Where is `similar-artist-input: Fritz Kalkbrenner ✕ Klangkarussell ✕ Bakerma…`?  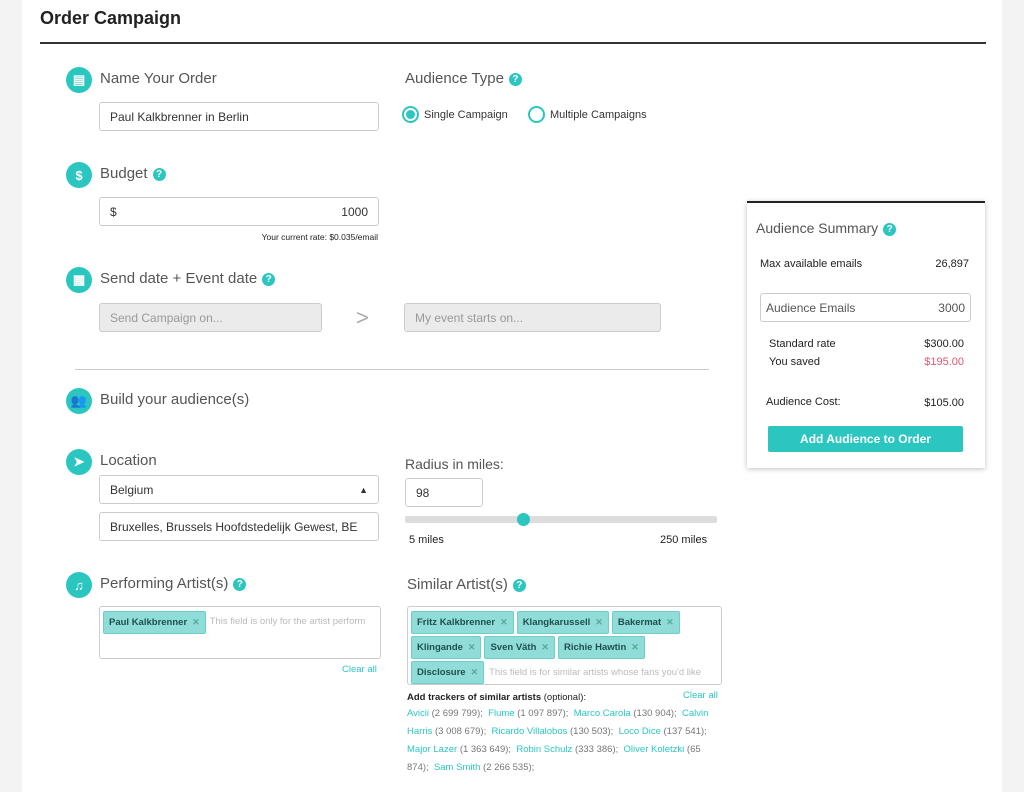 similar-artist-input: Fritz Kalkbrenner ✕ Klangkarussell ✕ Bakerma… is located at coordinates (564, 645).